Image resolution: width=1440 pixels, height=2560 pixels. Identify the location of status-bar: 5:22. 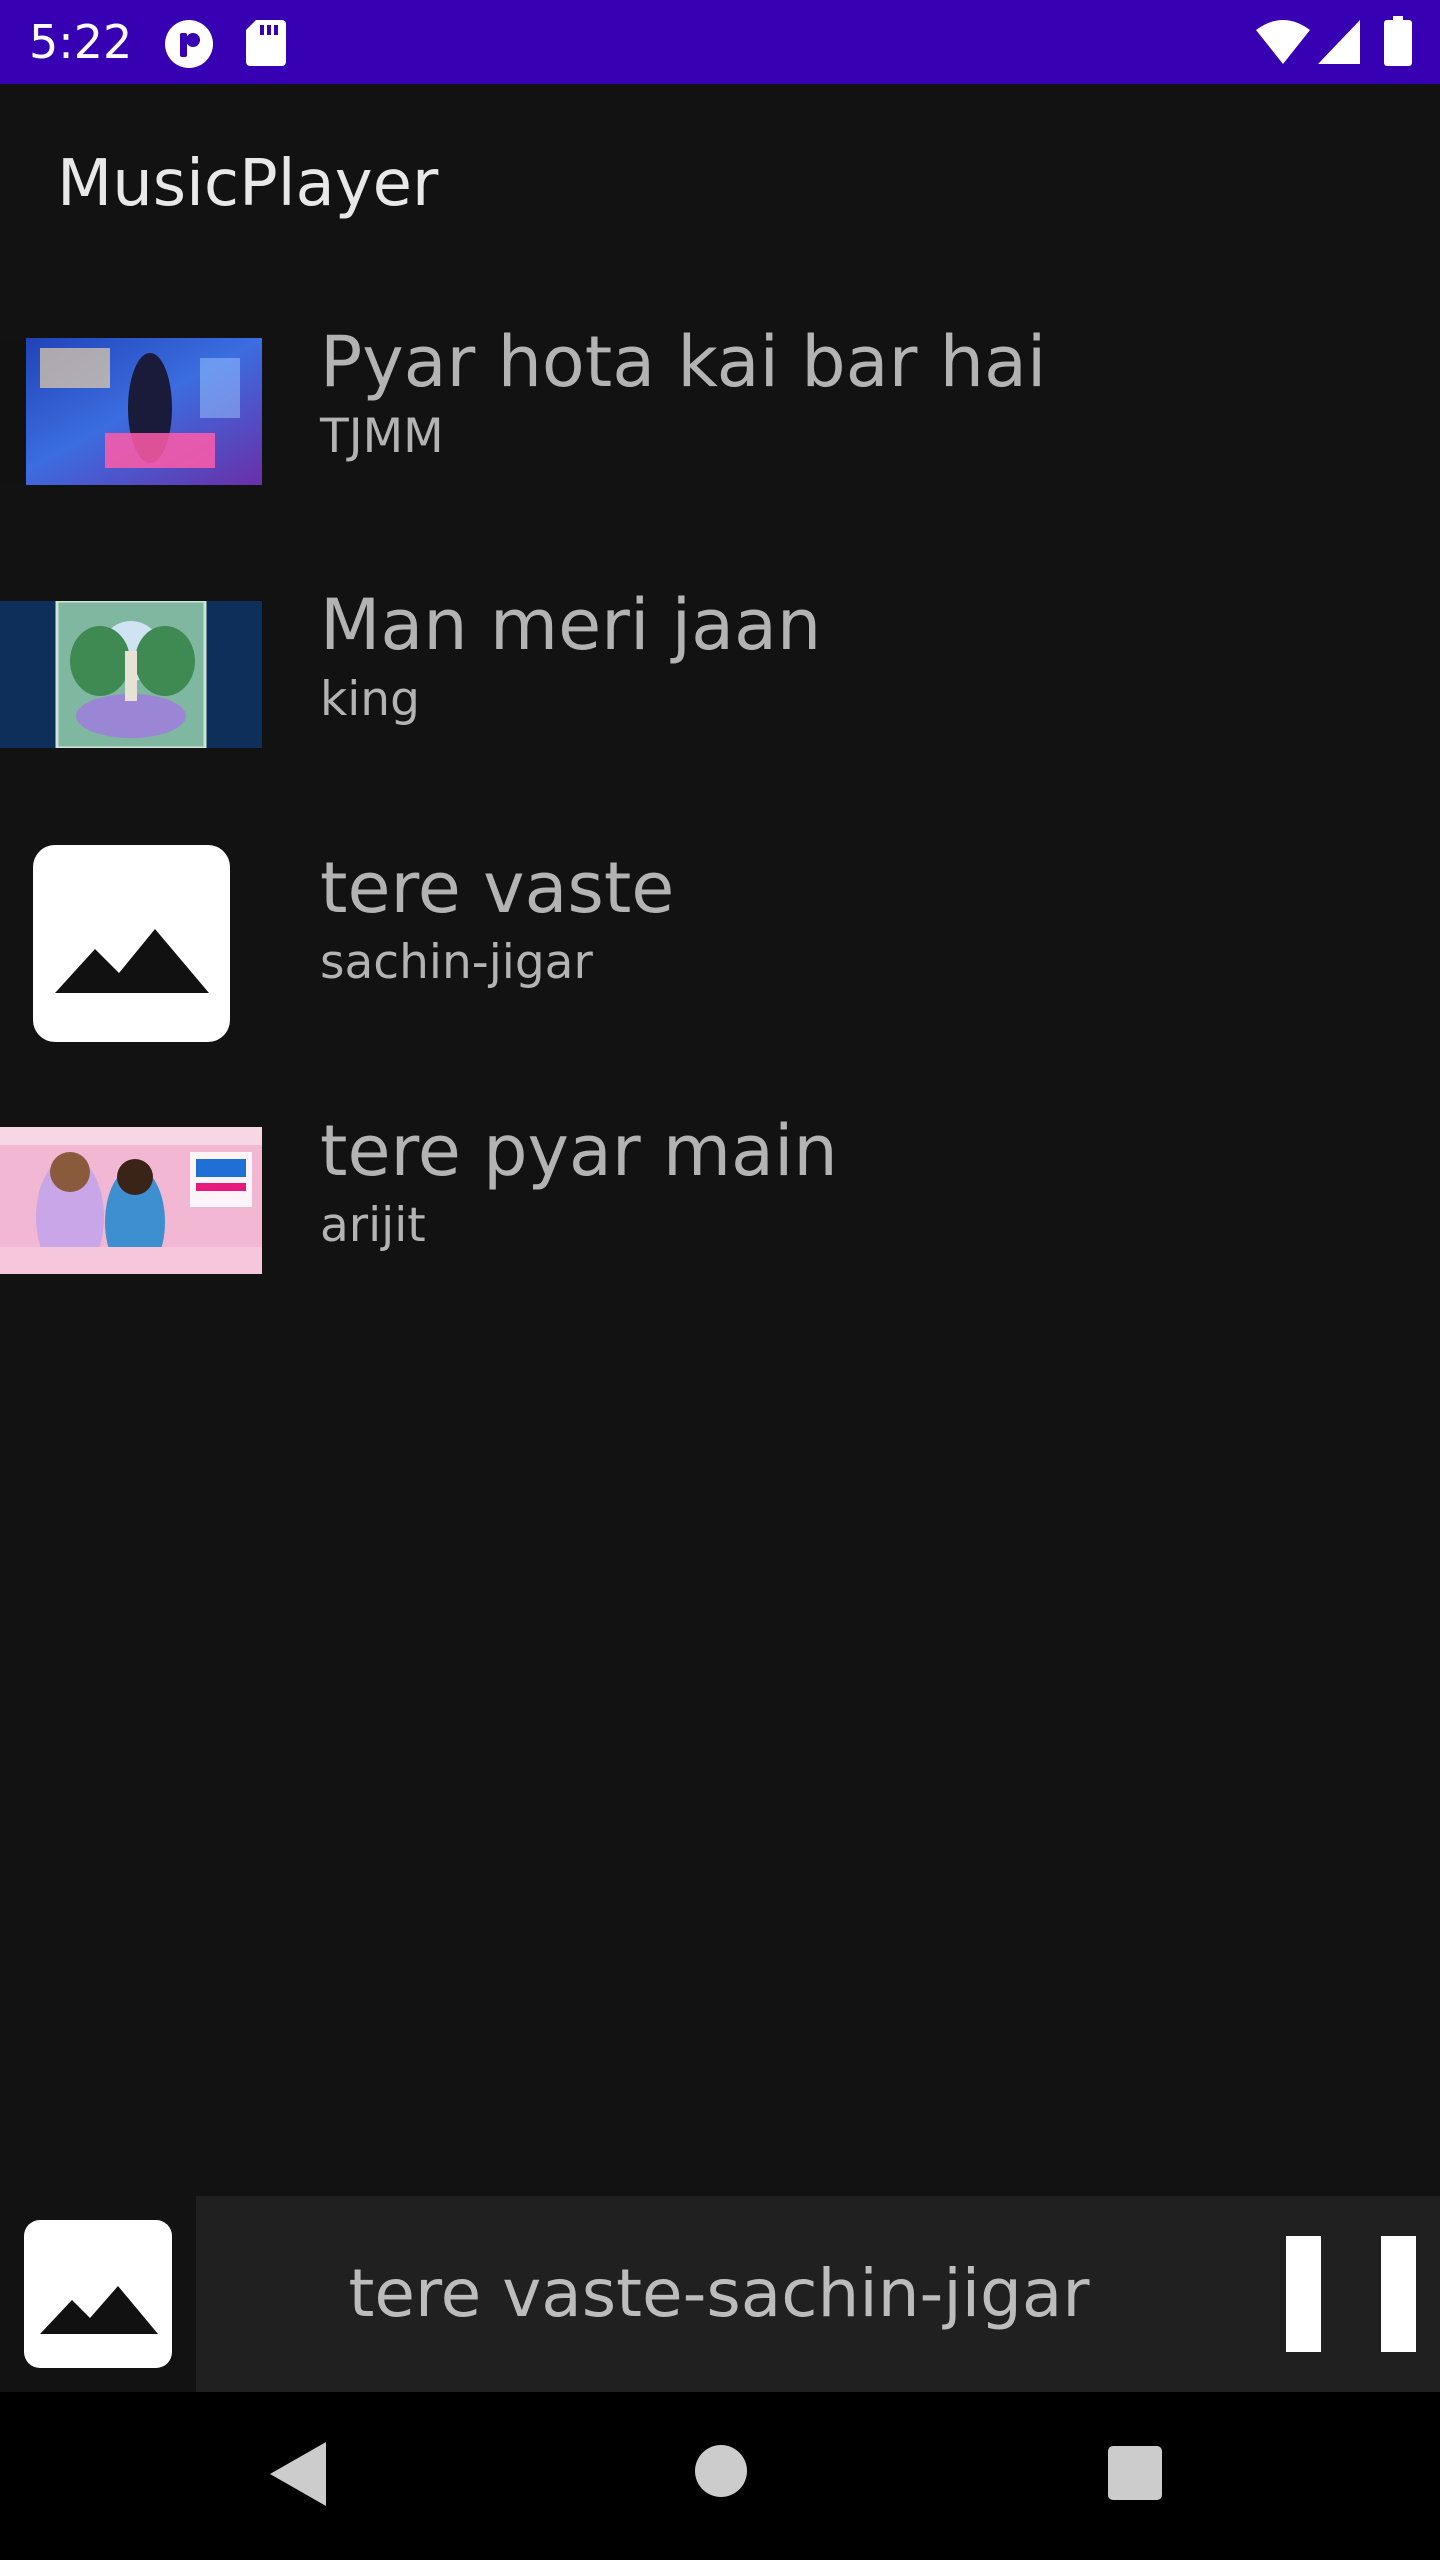
(720, 42).